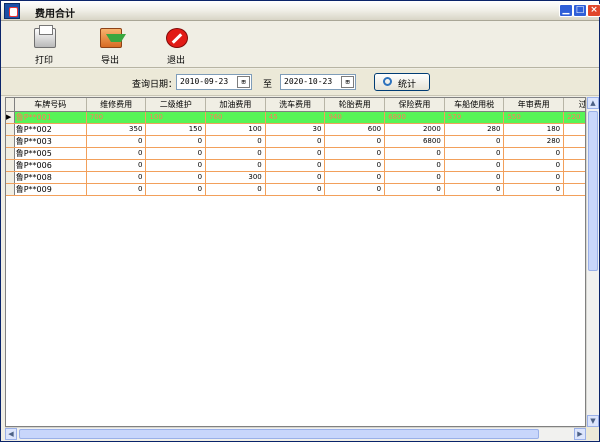  I want to click on table-row: 鲁P**006 0 0 0 0 0 0 0 0, so click(295, 165).